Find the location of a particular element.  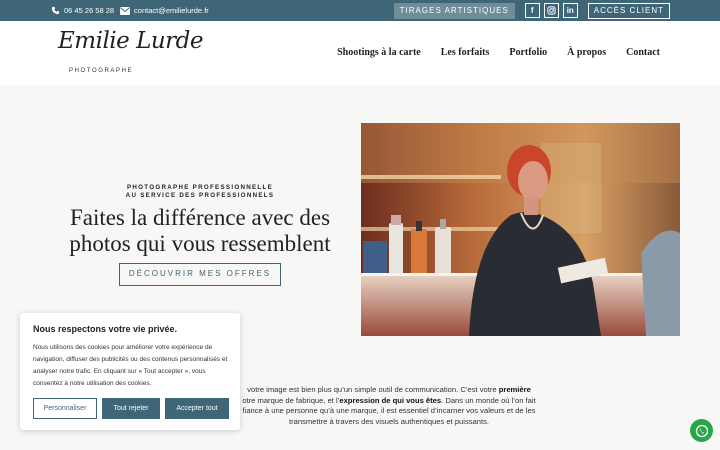

cookie-reject-button: Tout rejeter is located at coordinates (131, 408).